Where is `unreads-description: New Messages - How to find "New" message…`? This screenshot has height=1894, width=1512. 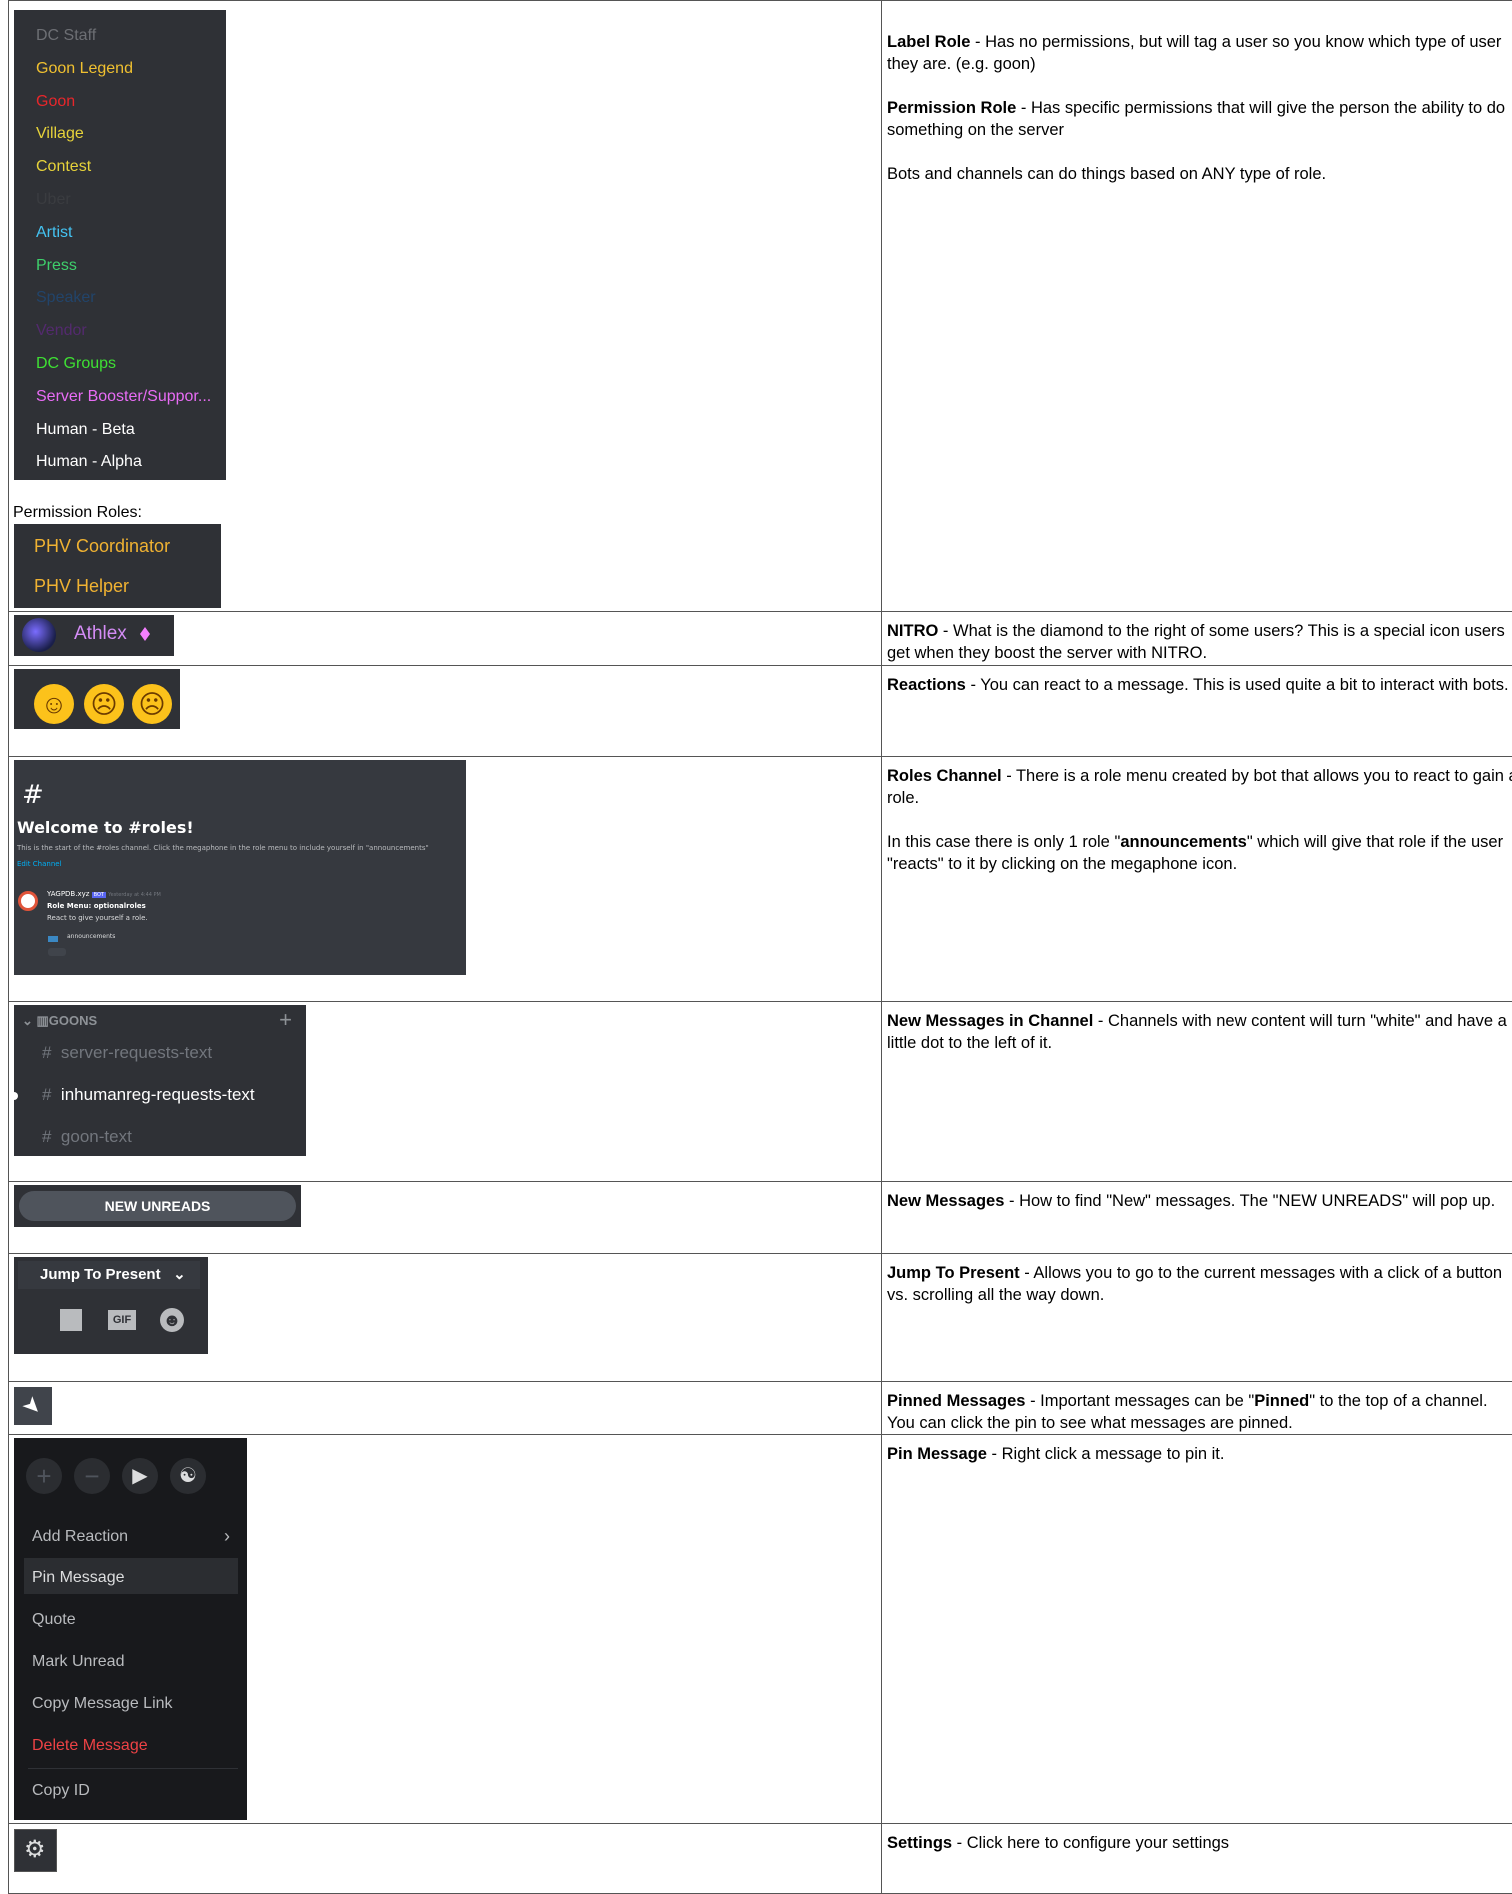
unreads-description: New Messages - How to find "New" message… is located at coordinates (1197, 1218).